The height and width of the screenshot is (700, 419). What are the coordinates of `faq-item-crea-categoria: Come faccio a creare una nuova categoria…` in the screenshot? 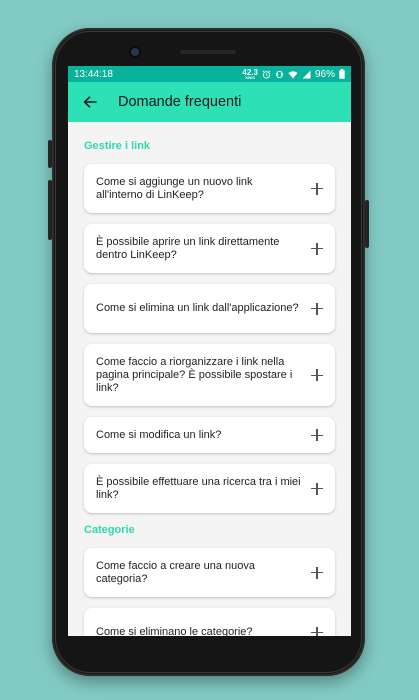 It's located at (209, 572).